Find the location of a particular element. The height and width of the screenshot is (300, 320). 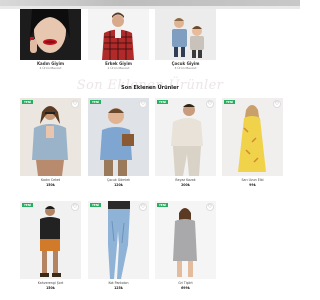

product-card: YENİ ♡ Sarı Uzun Elbi 99₺ is located at coordinates (252, 142).